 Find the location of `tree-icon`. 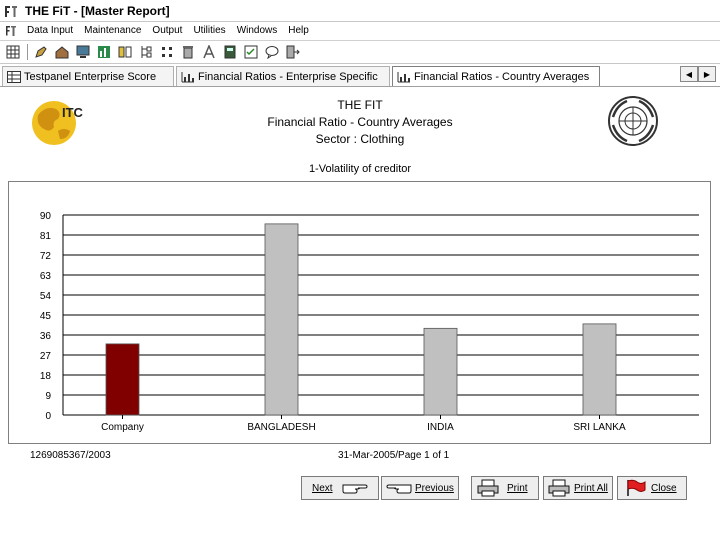

tree-icon is located at coordinates (146, 52).